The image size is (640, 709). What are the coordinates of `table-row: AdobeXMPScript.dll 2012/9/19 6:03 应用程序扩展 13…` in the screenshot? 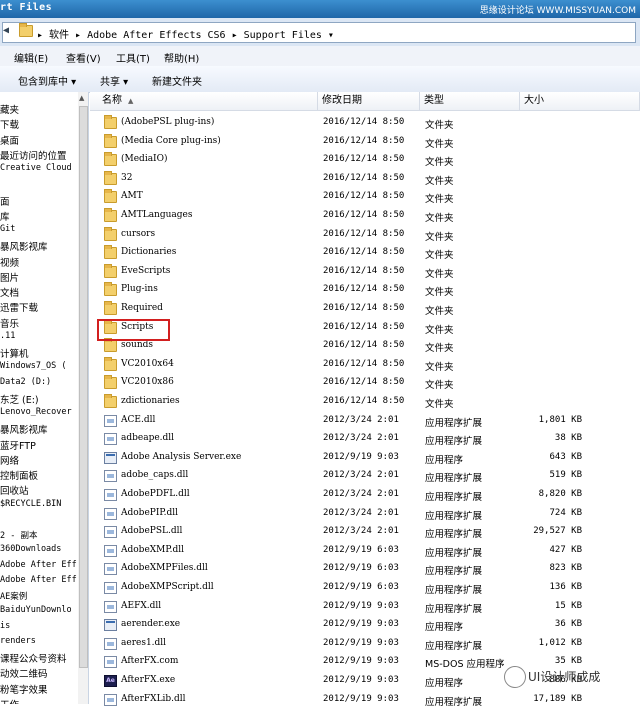 It's located at (365, 588).